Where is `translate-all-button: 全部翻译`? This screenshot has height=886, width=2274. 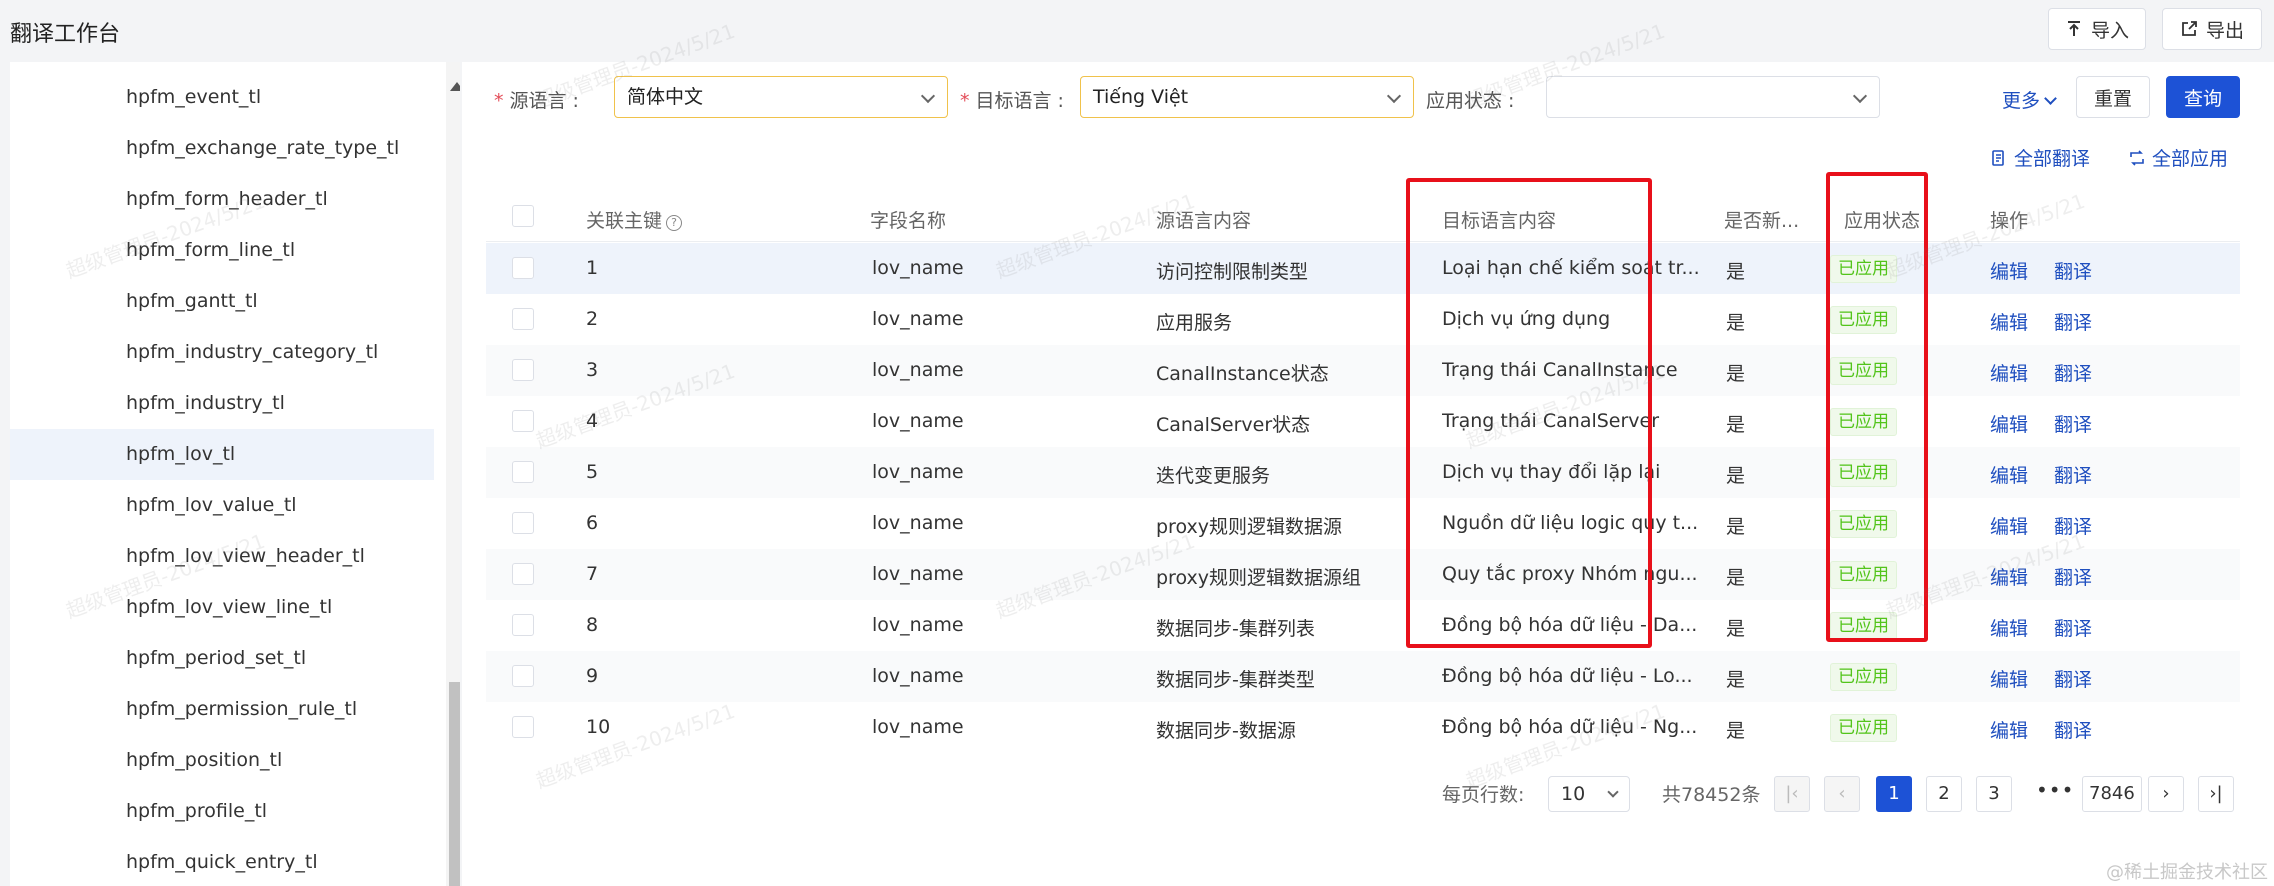
translate-all-button: 全部翻译 is located at coordinates (2040, 157).